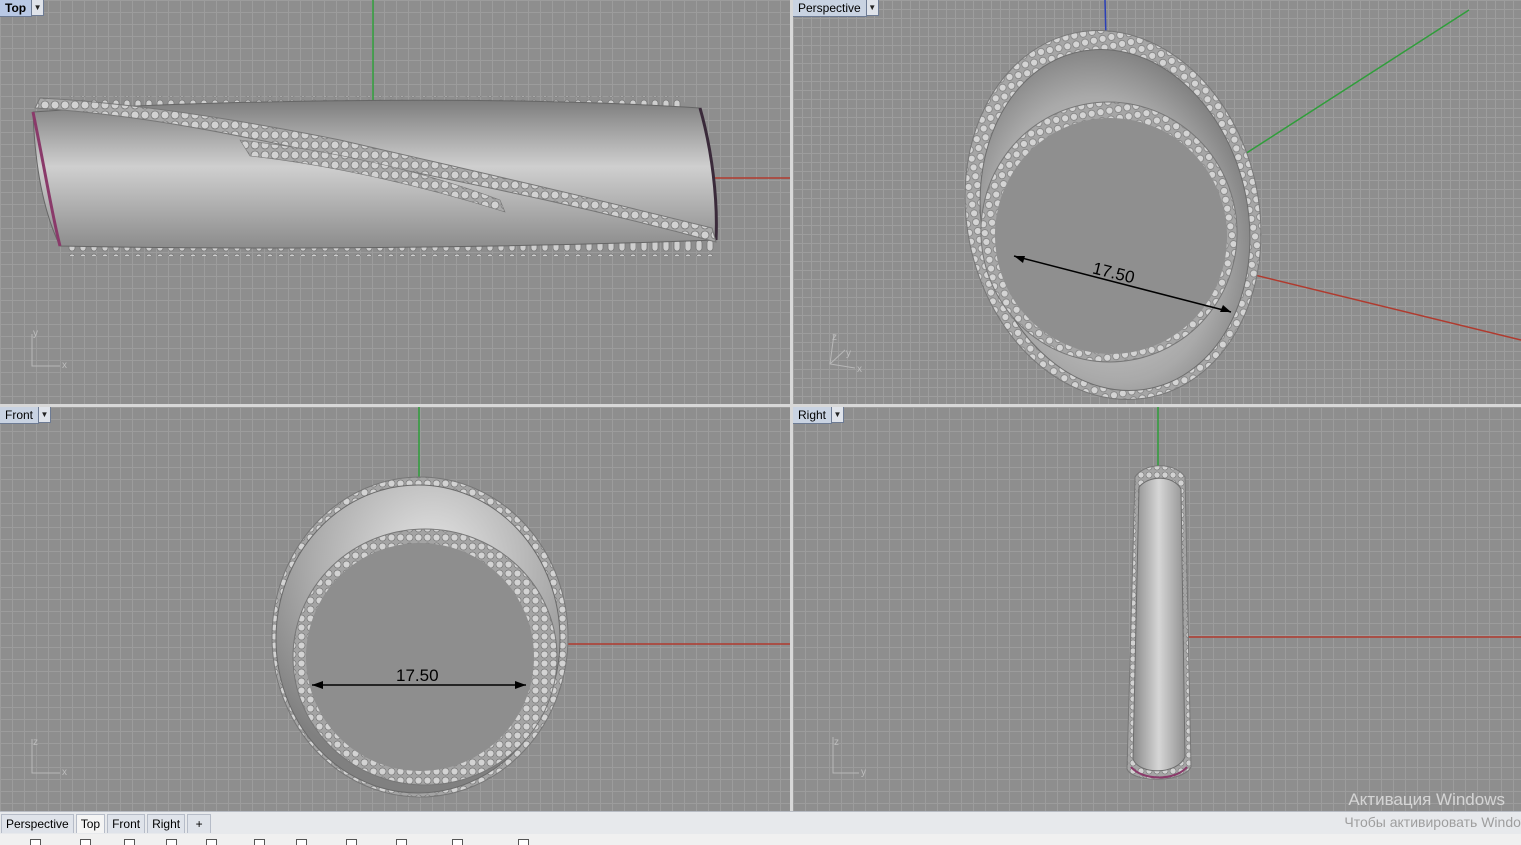 The image size is (1521, 845). What do you see at coordinates (760, 405) in the screenshot?
I see `viewport-splitter-horizontal` at bounding box center [760, 405].